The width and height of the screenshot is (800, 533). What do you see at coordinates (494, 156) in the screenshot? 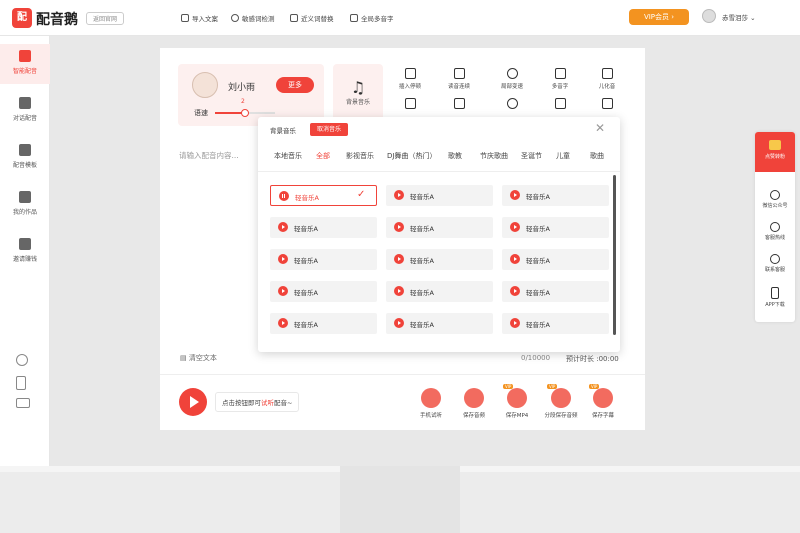
I see `tab-festival: 节庆歌曲` at bounding box center [494, 156].